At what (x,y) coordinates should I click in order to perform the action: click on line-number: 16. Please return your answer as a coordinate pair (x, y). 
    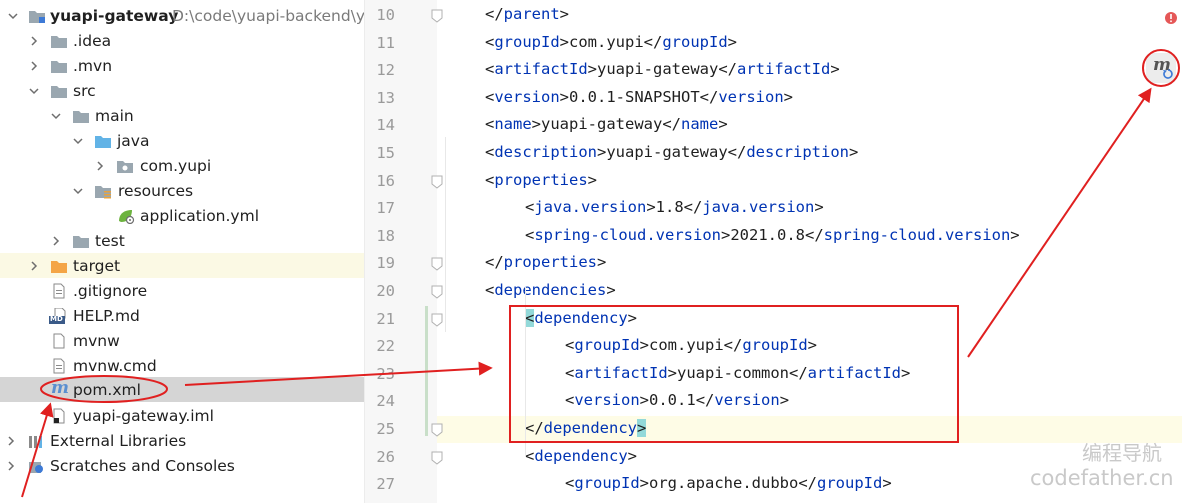
    Looking at the image, I should click on (385, 180).